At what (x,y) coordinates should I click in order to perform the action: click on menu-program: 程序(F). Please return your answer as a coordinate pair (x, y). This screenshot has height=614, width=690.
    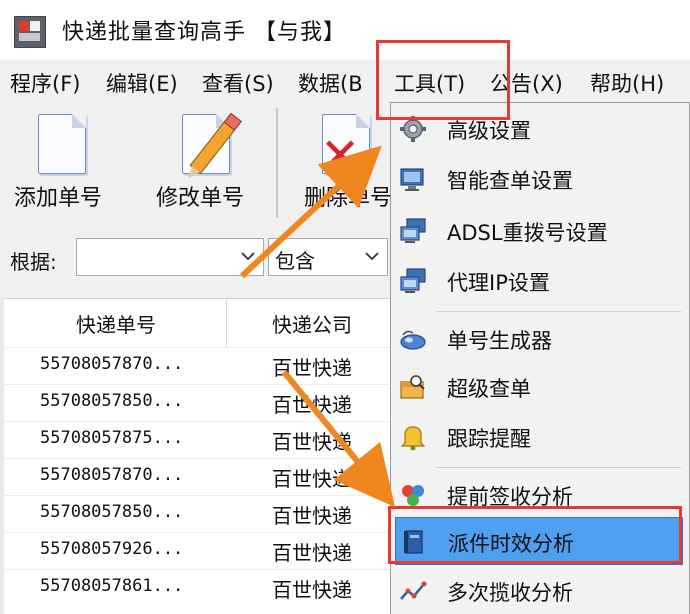
    Looking at the image, I should click on (45, 83).